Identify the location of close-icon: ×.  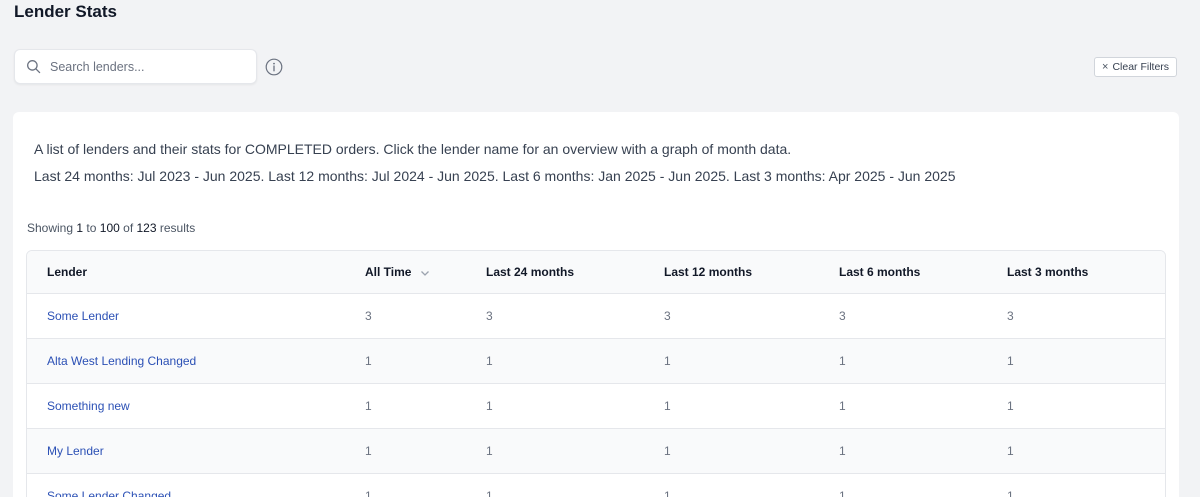
(1105, 66).